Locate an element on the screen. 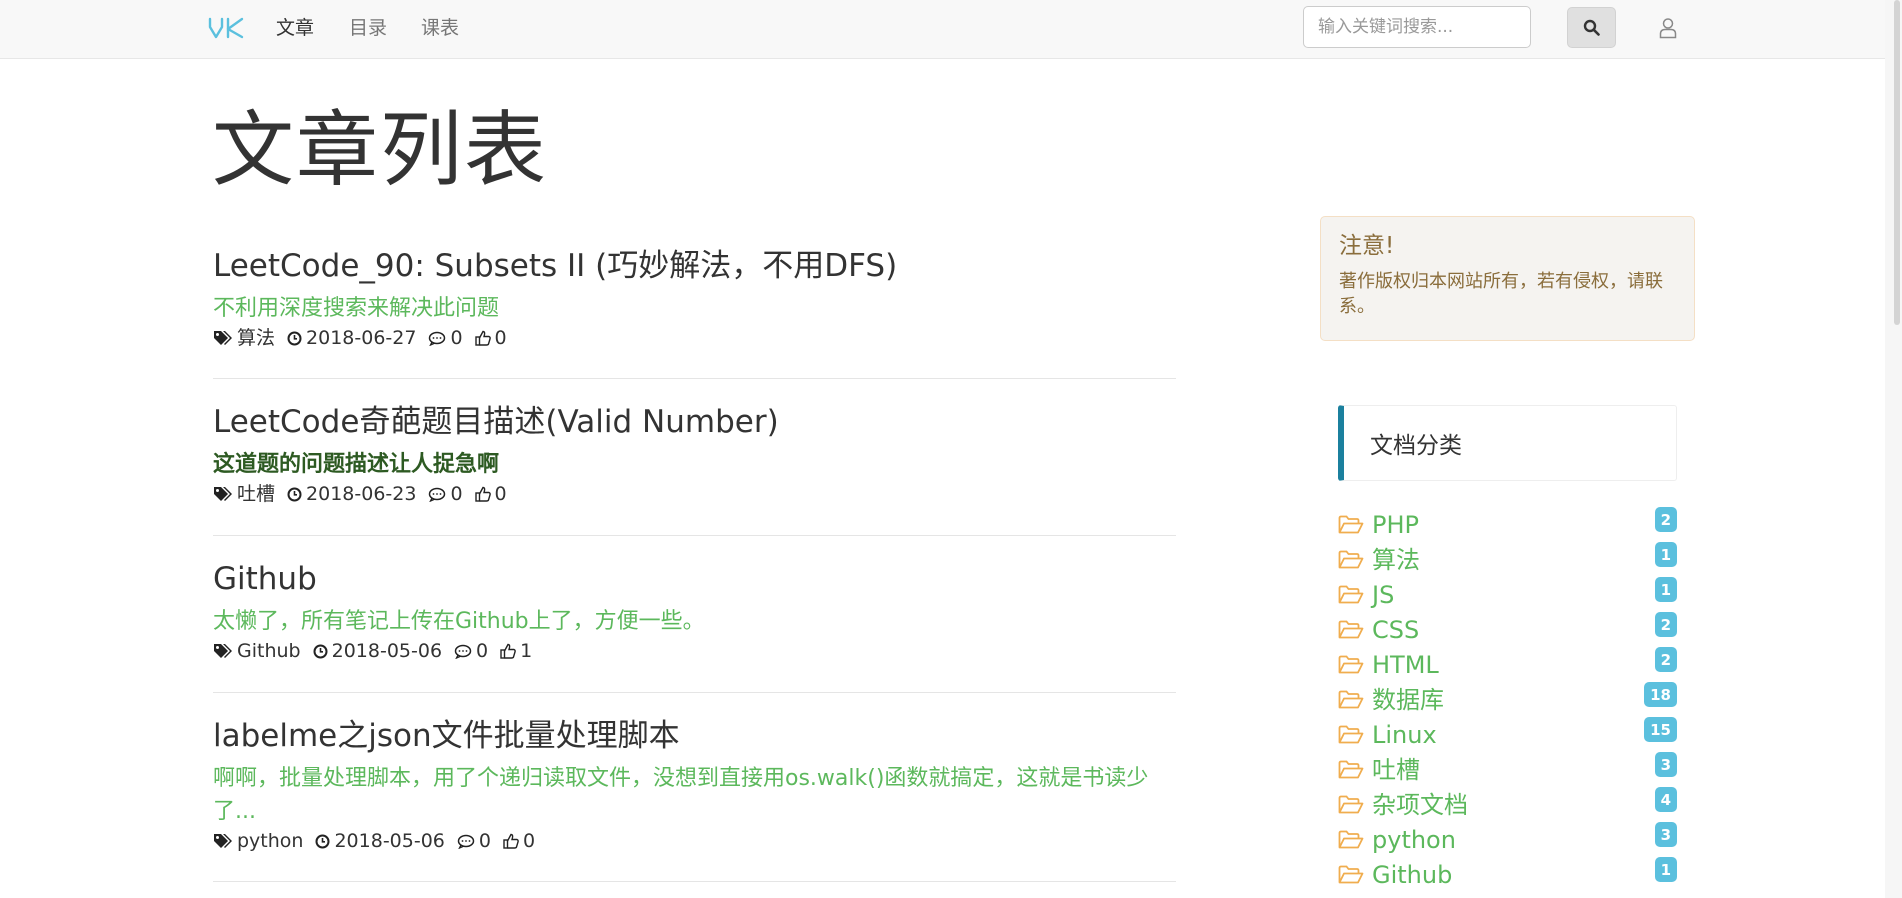 This screenshot has width=1902, height=898. category-item: 杂项文档 4 is located at coordinates (1507, 804).